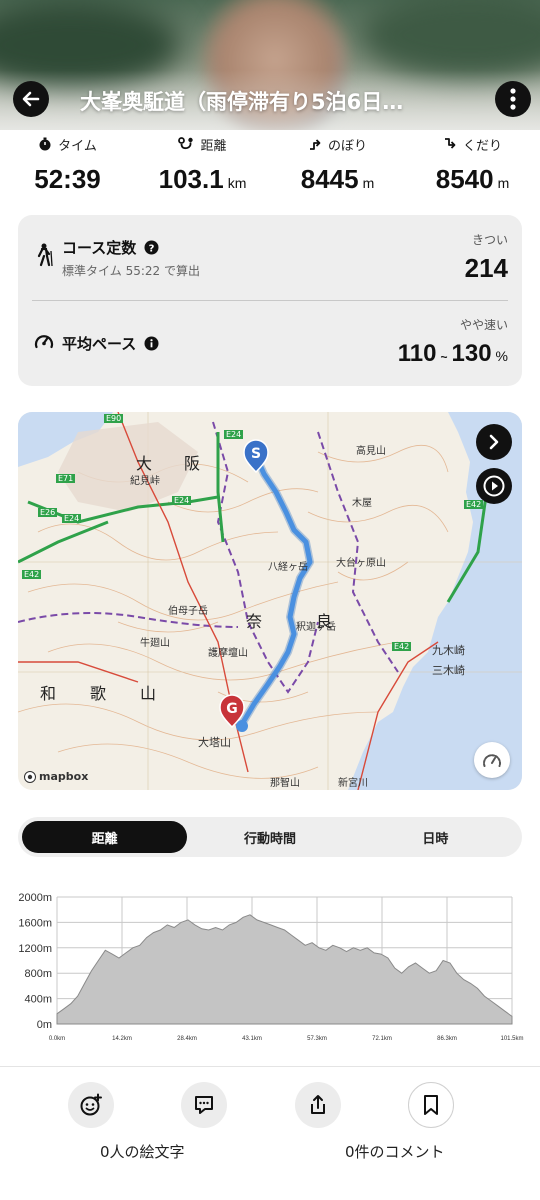  I want to click on course-constant-value: 214, so click(486, 268).